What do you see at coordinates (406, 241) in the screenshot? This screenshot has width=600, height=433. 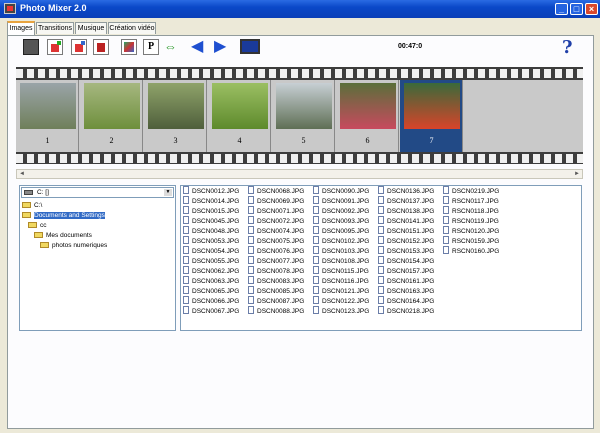 I see `file-item: DSCN0152.JPG` at bounding box center [406, 241].